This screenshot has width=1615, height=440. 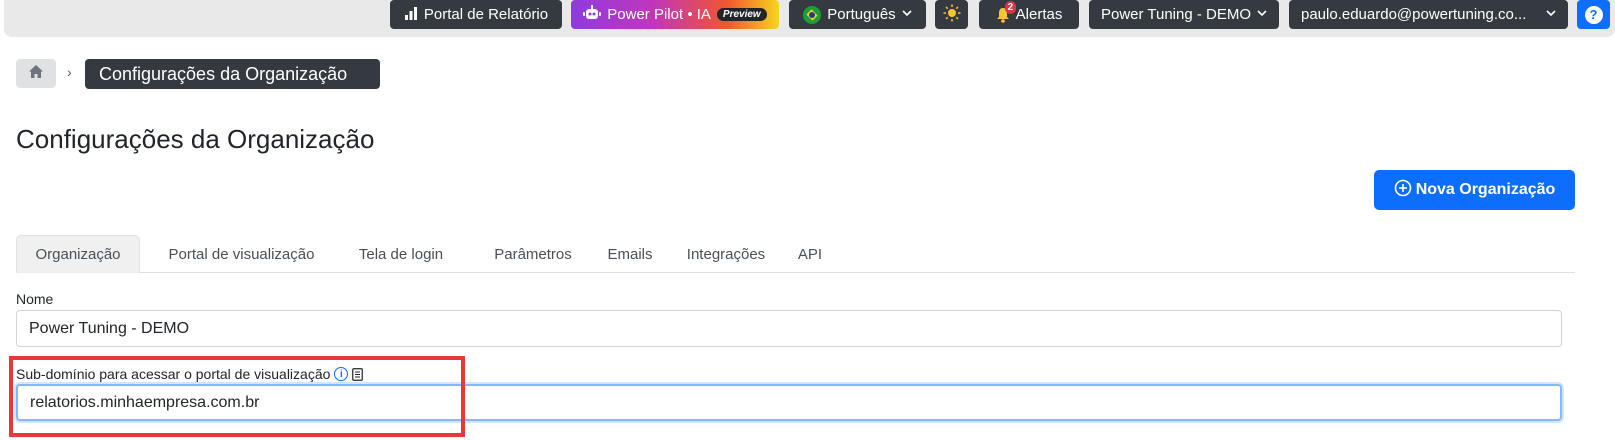 I want to click on organization-dropdown: Power Tuning - DEMO, so click(x=1184, y=14).